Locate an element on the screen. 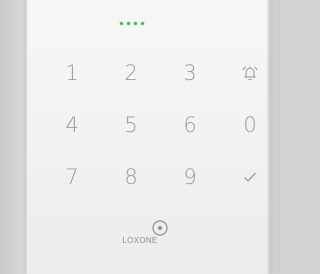  key-7: 7 is located at coordinates (72, 177).